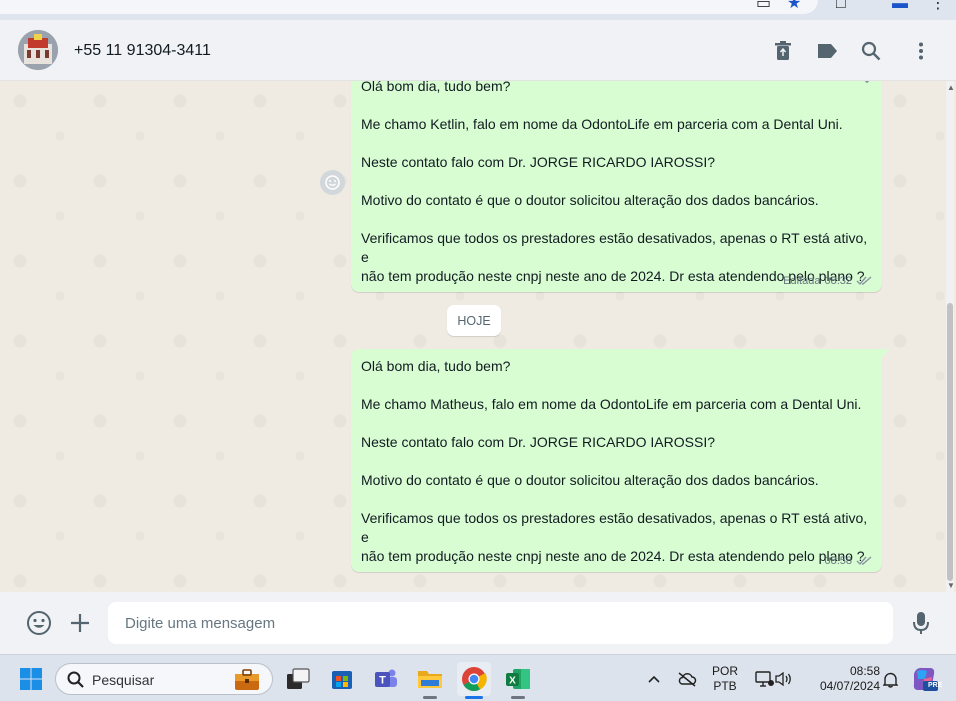  I want to click on teams-icon: T, so click(386, 678).